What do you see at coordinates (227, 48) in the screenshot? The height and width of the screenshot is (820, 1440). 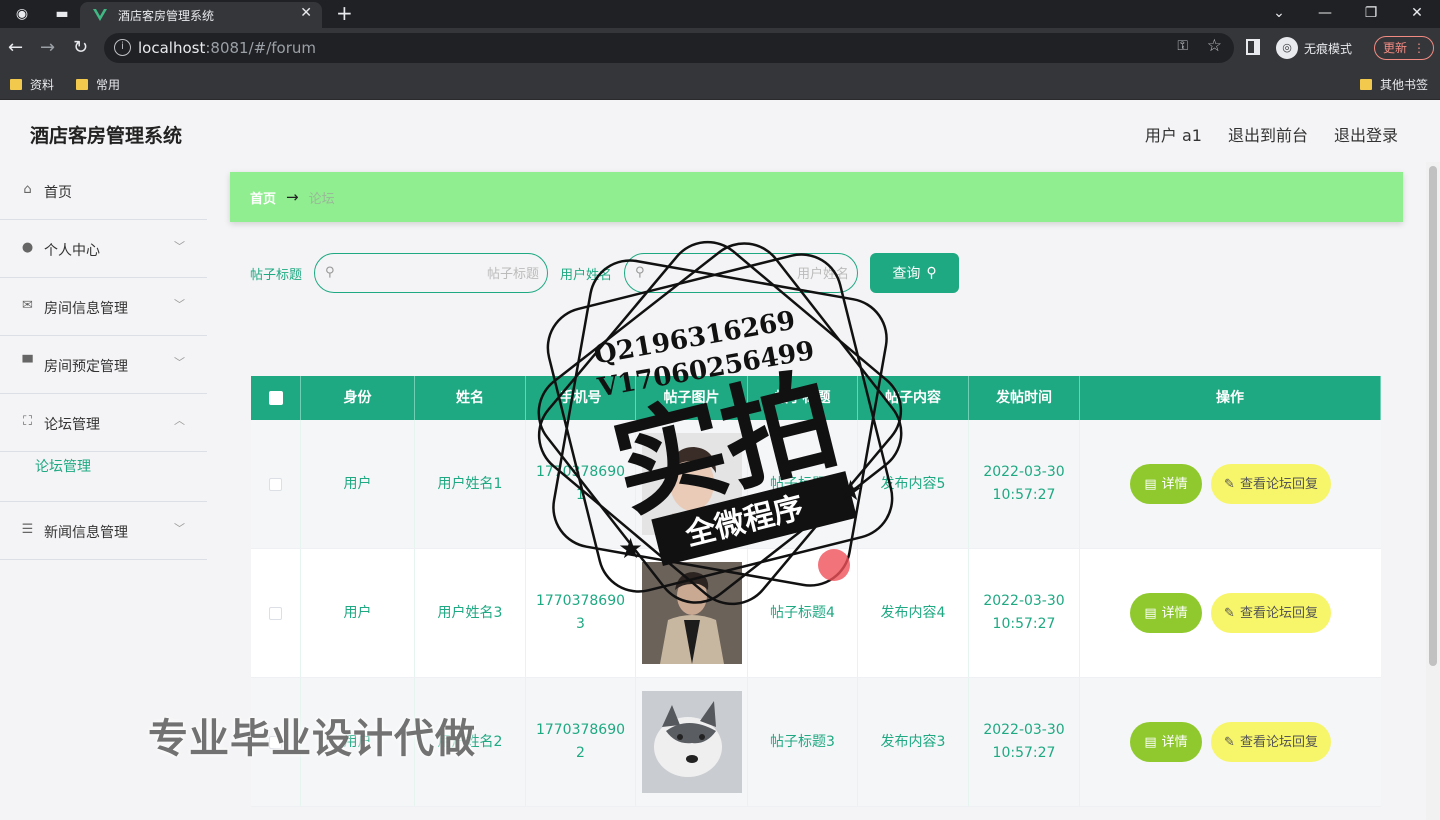 I see `url-text: localhost:8081/#/forum` at bounding box center [227, 48].